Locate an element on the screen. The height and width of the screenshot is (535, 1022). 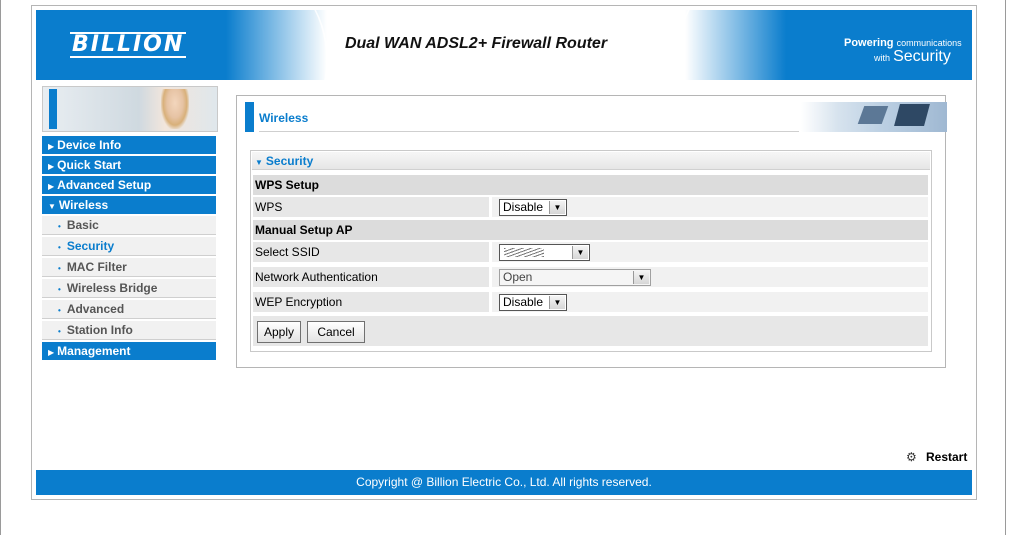
ssid-label: Select SSID is located at coordinates (371, 252).